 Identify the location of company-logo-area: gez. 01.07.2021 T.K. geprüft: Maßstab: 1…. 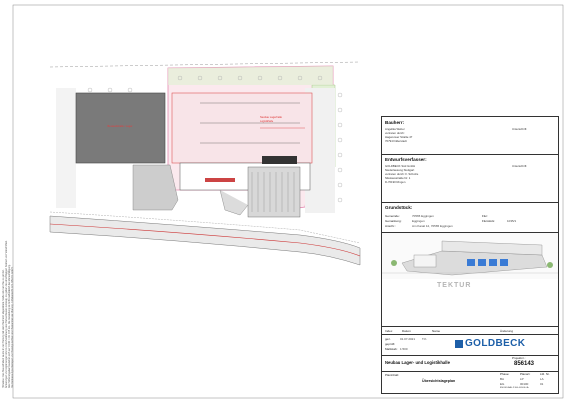
(470, 345).